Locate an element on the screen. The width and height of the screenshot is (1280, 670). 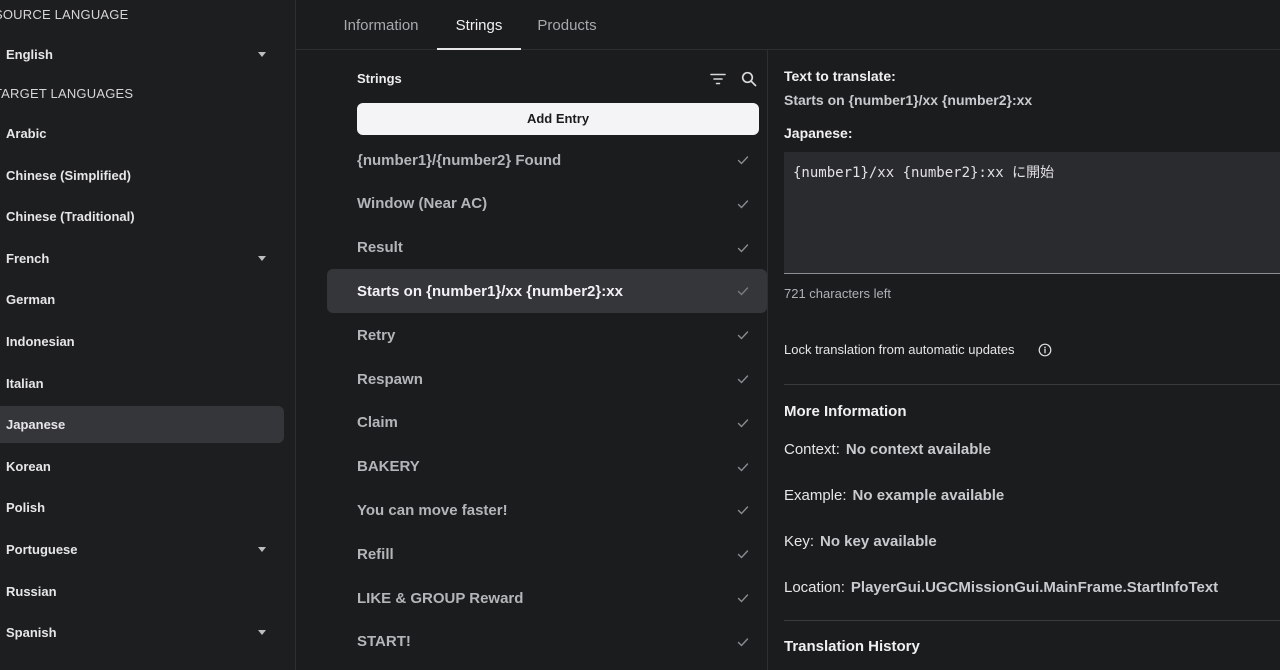
language-item-korean: Korean is located at coordinates (142, 466).